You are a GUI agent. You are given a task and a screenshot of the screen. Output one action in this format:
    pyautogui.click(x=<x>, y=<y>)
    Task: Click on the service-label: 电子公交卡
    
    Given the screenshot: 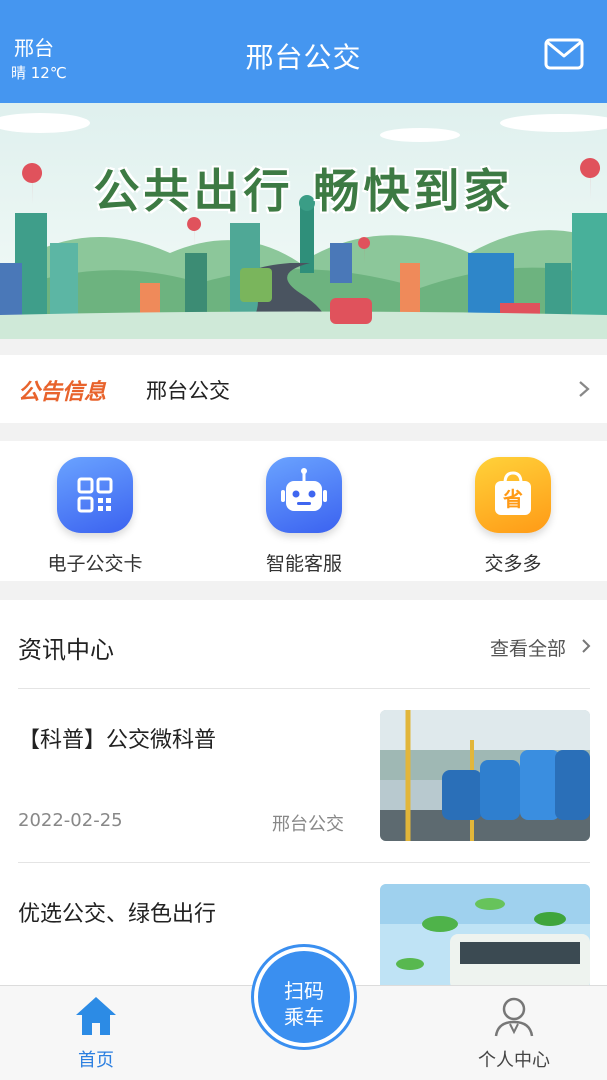 What is the action you would take?
    pyautogui.click(x=95, y=564)
    